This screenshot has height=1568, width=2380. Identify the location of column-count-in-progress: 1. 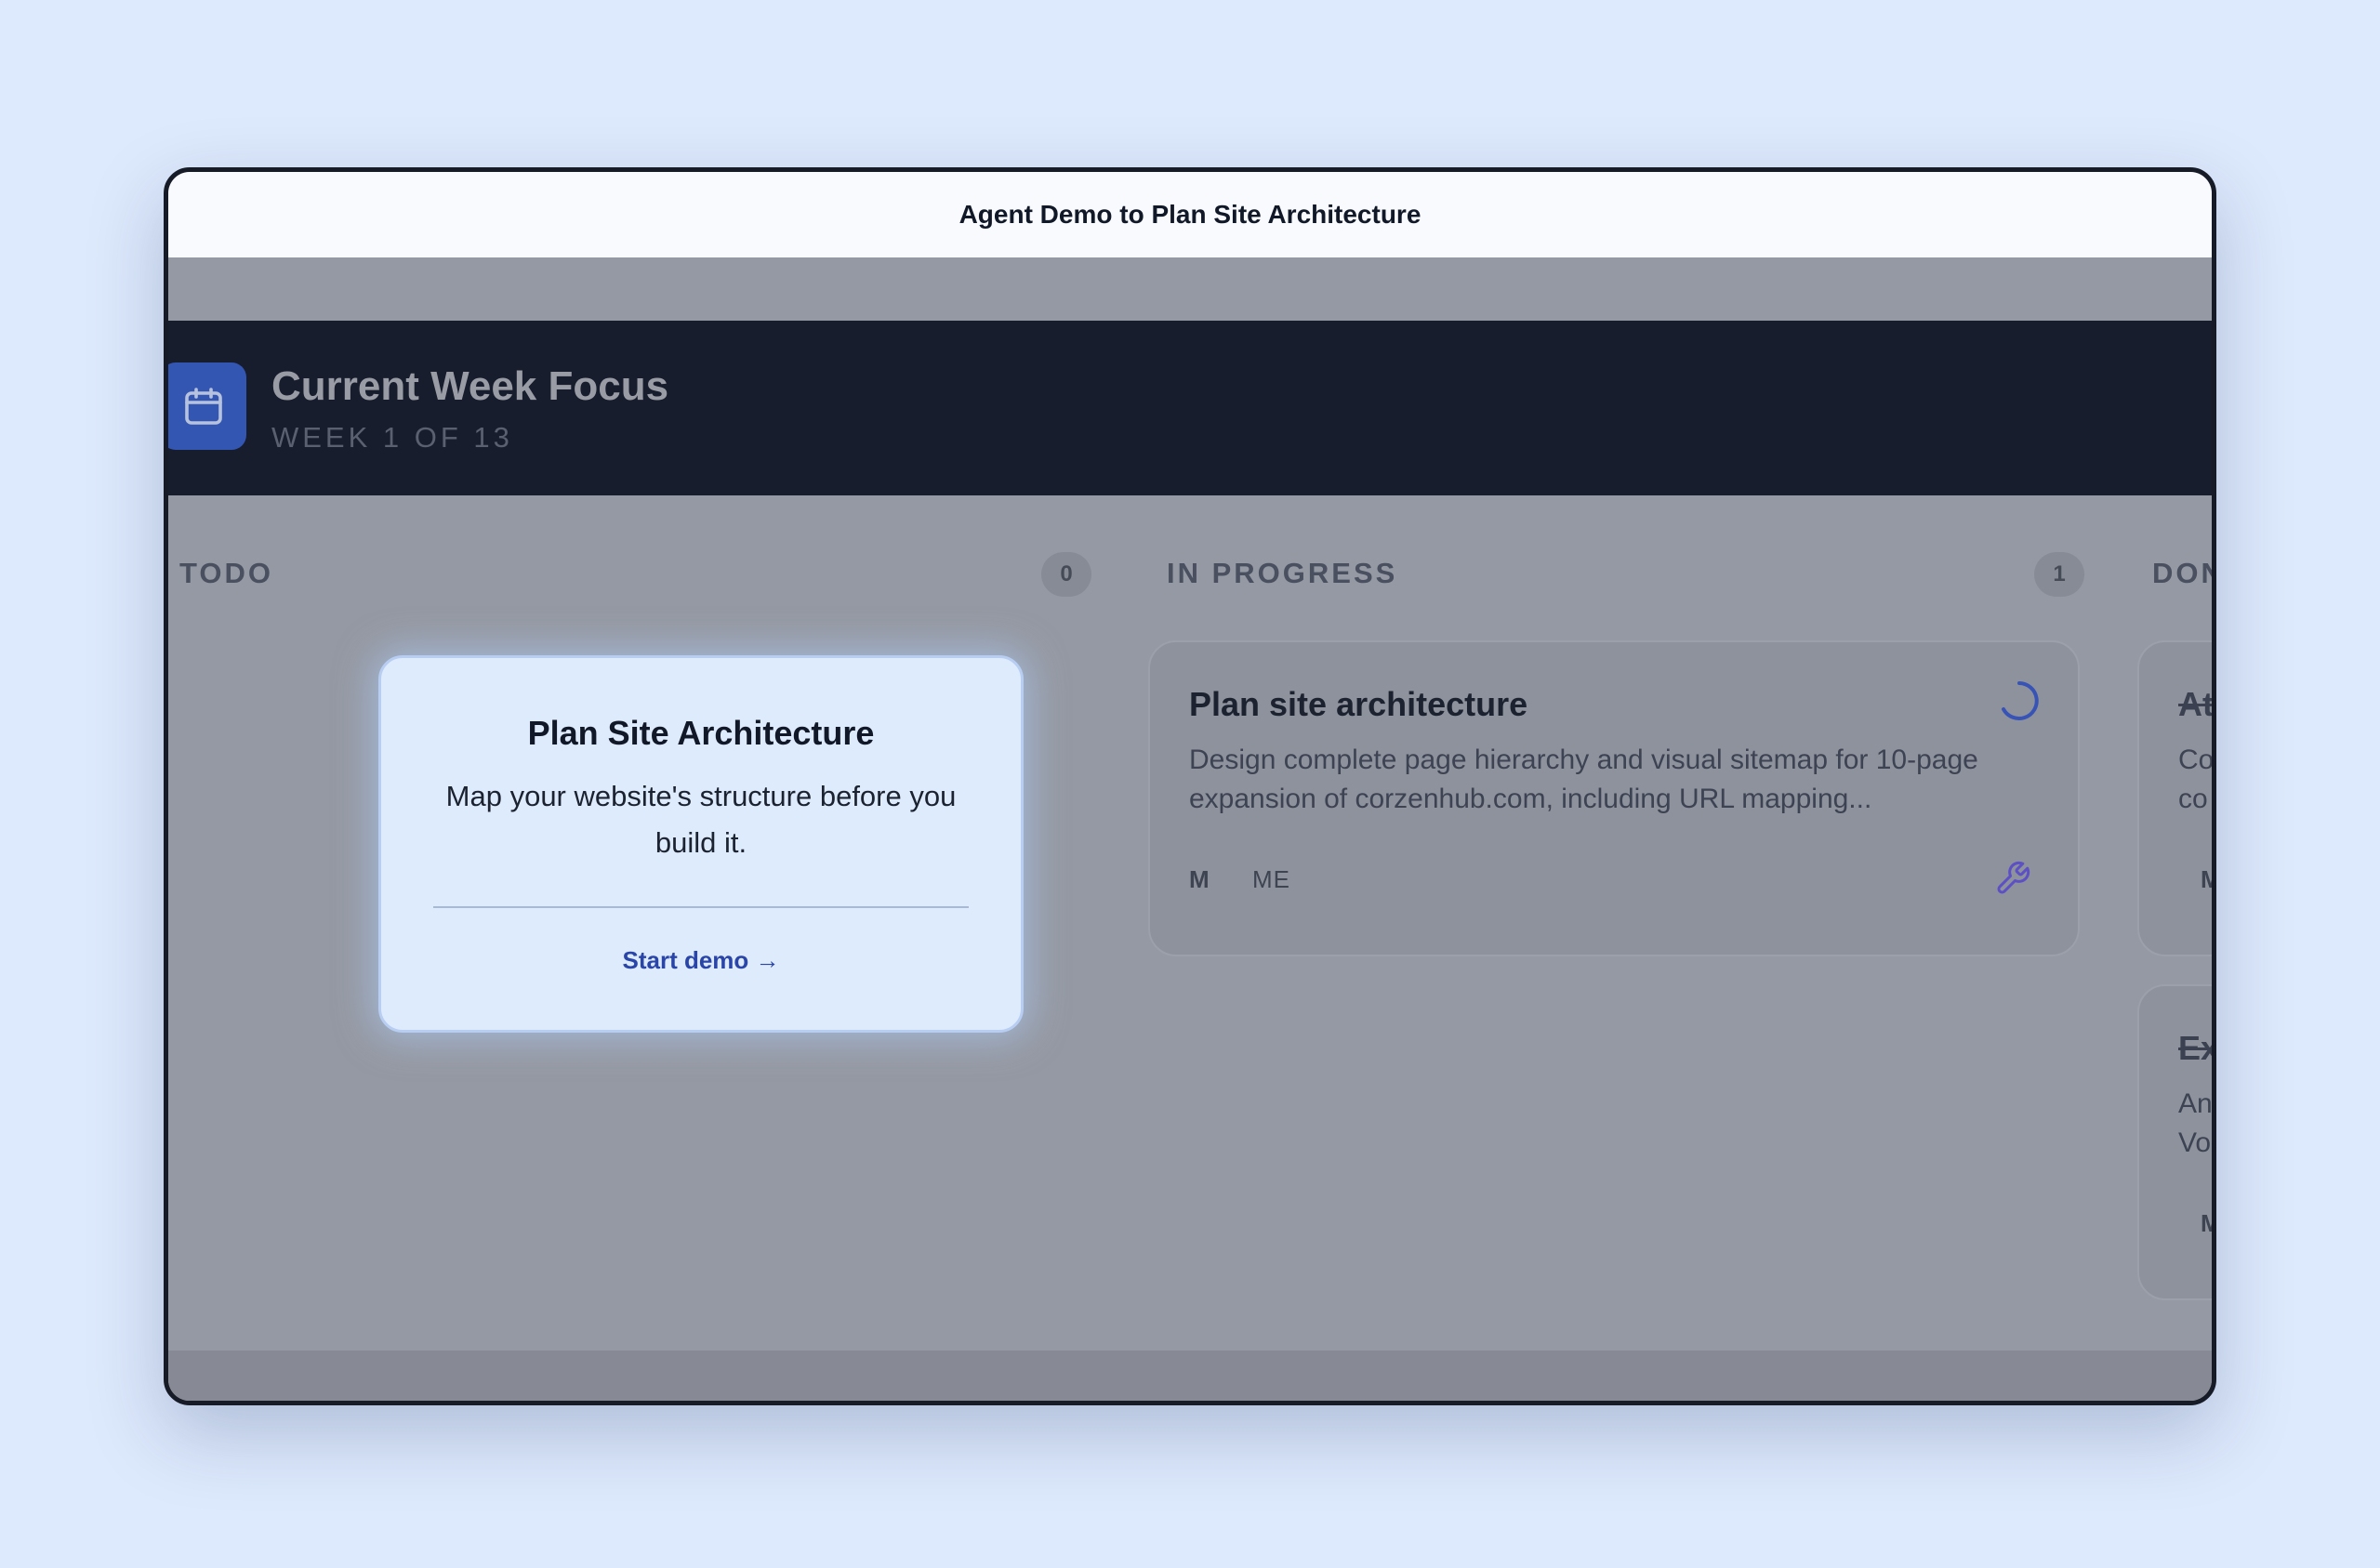
(2059, 574).